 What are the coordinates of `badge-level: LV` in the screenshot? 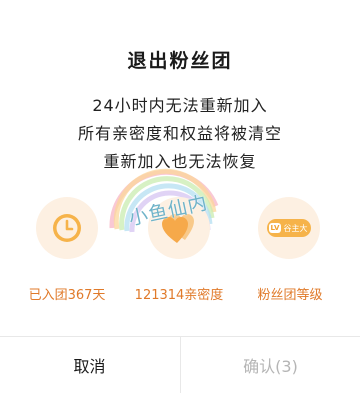 It's located at (275, 228).